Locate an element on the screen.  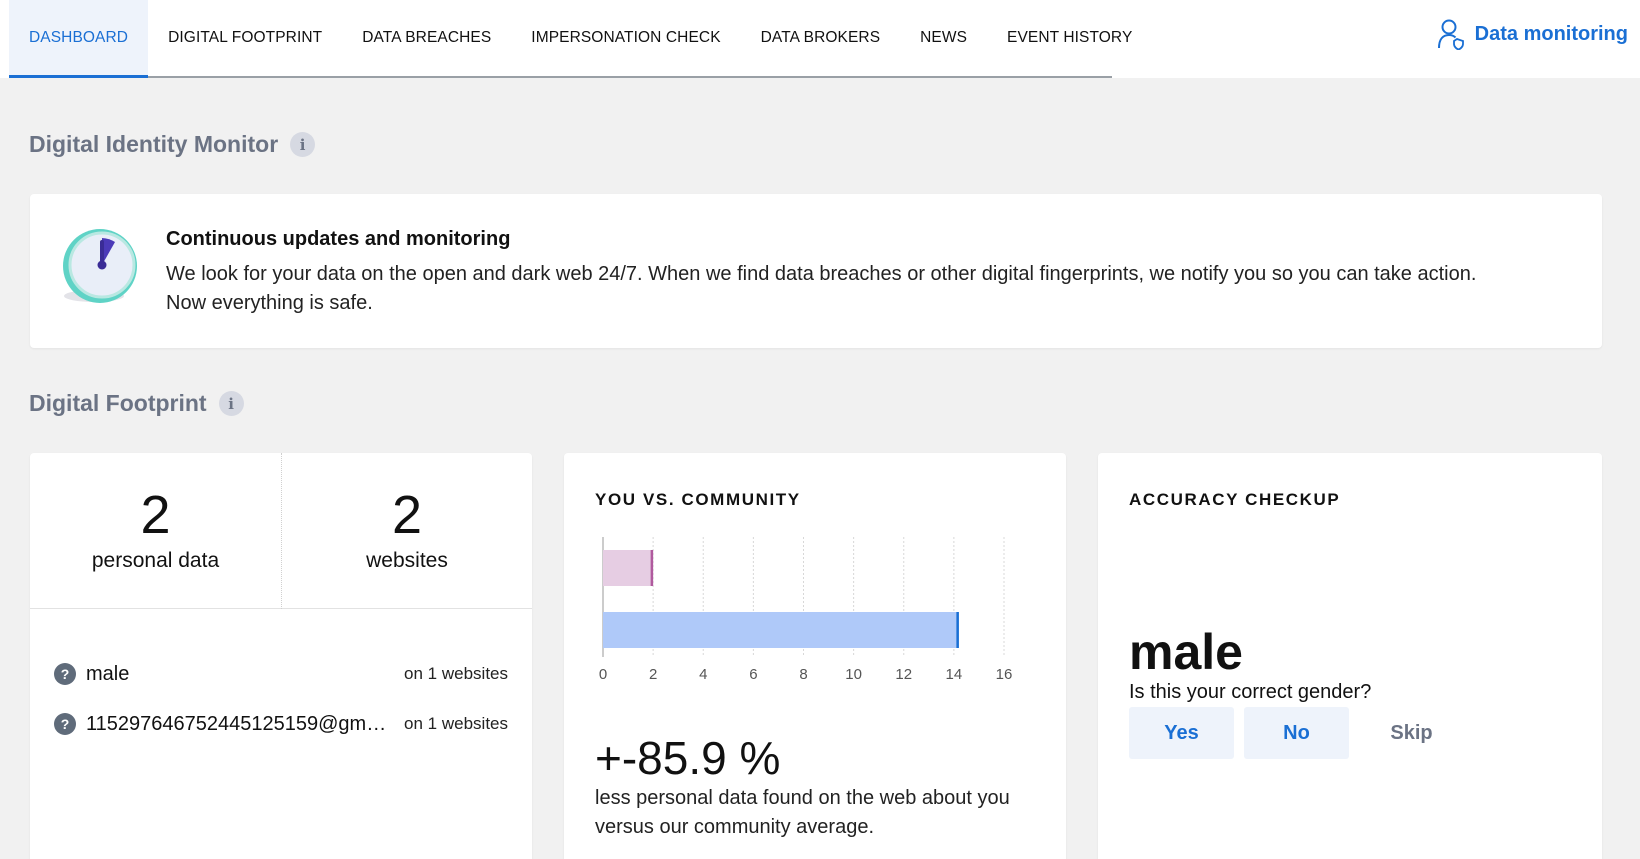
skip-button: Skip is located at coordinates (1411, 733).